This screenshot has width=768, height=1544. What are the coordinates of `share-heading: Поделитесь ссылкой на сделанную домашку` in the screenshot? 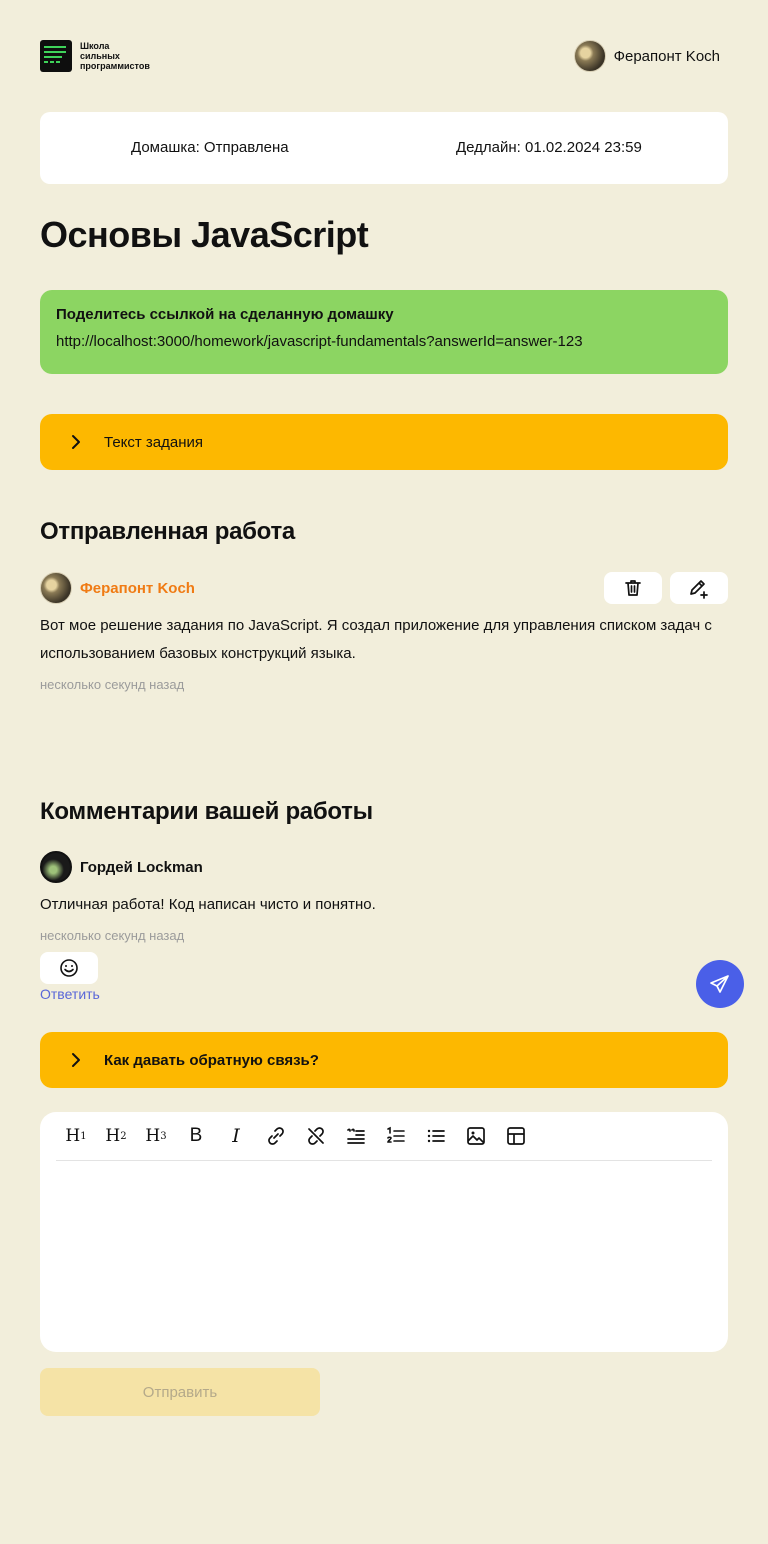 It's located at (225, 314).